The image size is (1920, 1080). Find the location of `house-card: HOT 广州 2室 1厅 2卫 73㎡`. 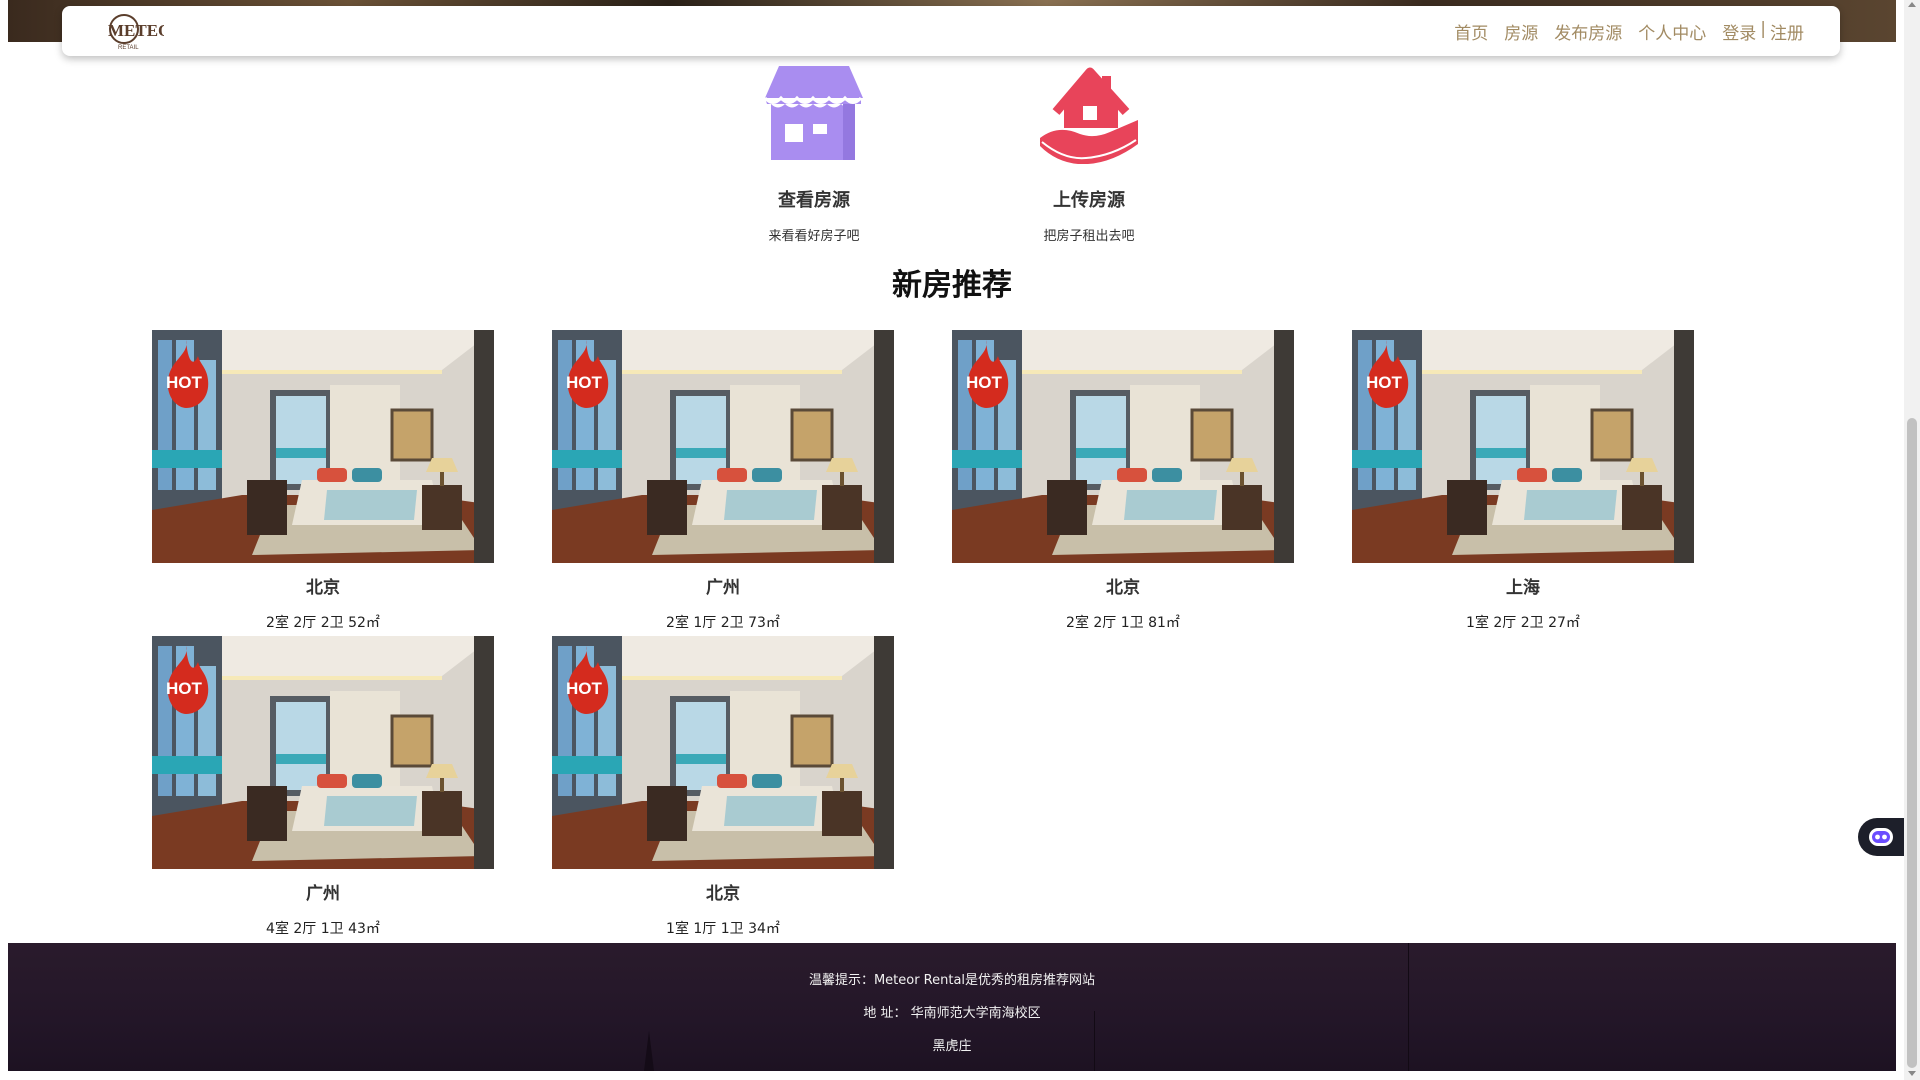

house-card: HOT 广州 2室 1厅 2卫 73㎡ is located at coordinates (723, 481).